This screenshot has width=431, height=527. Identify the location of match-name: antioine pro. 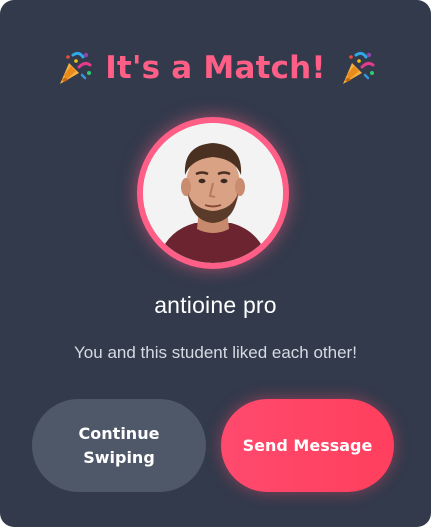
(215, 305).